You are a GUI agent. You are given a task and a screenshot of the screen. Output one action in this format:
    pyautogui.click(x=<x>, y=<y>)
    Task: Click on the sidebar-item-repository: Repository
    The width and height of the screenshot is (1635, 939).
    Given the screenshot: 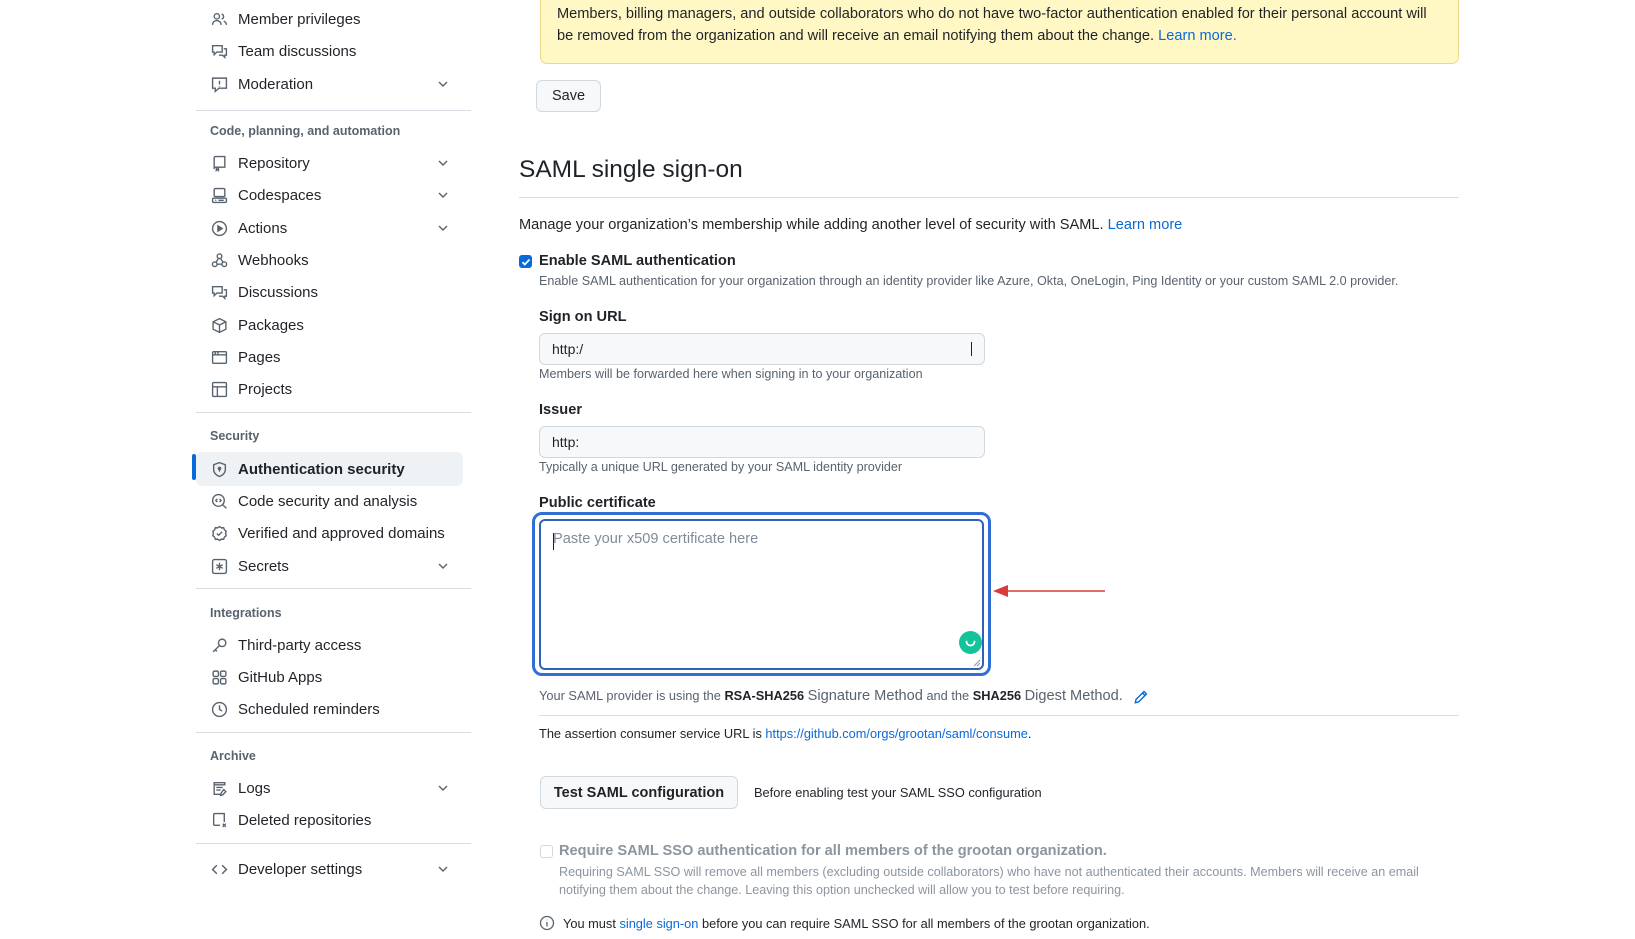 What is the action you would take?
    pyautogui.click(x=329, y=163)
    